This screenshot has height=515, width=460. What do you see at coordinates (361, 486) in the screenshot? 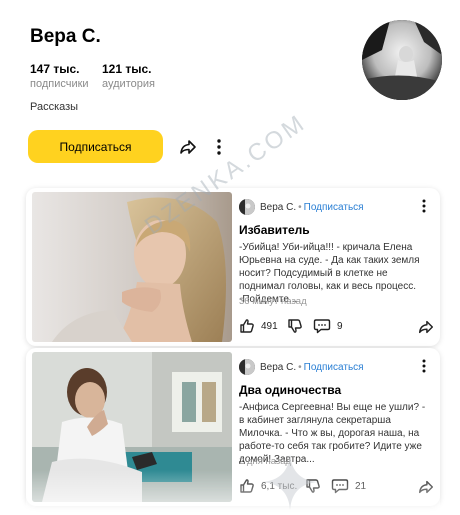
I see `comment-count: 21` at bounding box center [361, 486].